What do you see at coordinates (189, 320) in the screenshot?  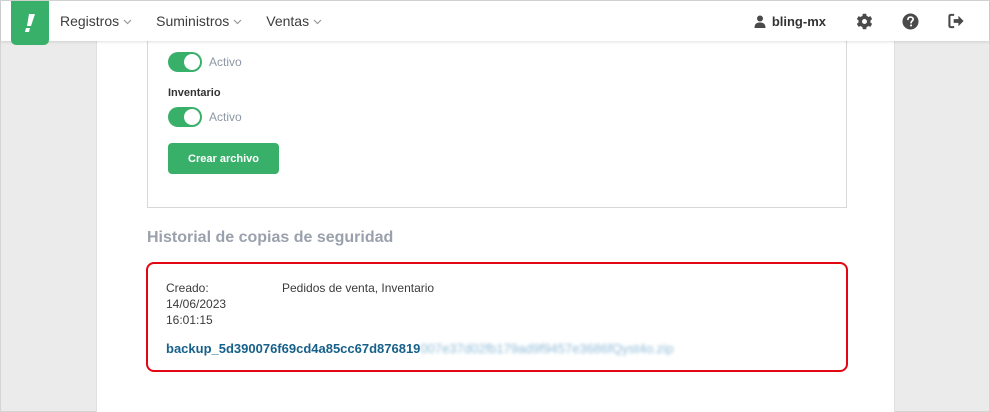 I see `created-time: 16:01:15` at bounding box center [189, 320].